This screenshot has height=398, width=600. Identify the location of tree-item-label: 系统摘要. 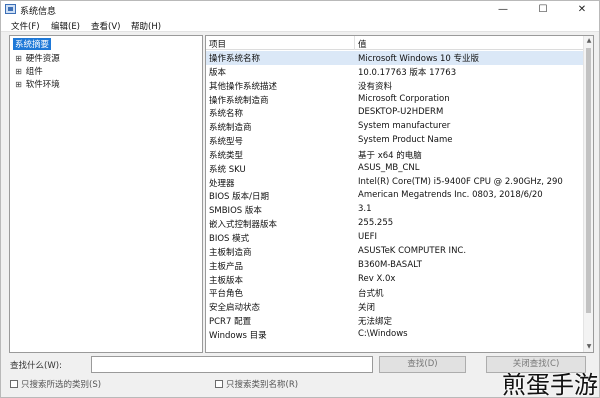
(32, 45).